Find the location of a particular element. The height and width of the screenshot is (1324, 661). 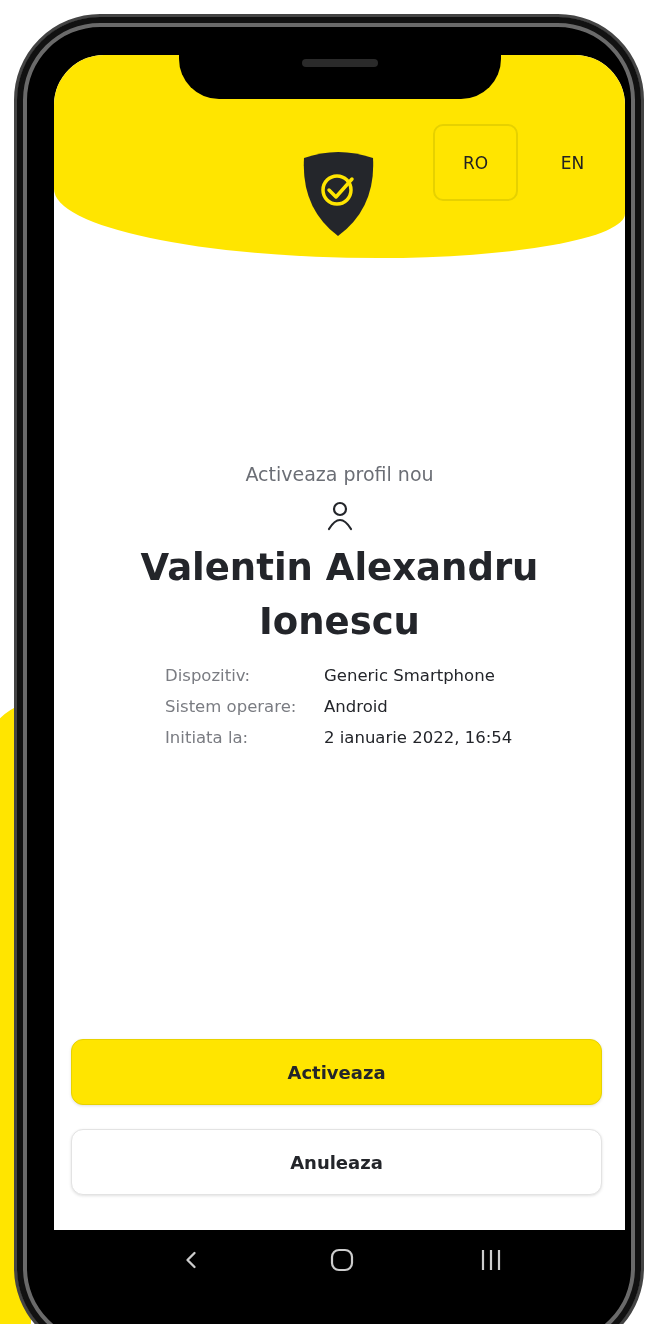

language-button: EN is located at coordinates (572, 162).